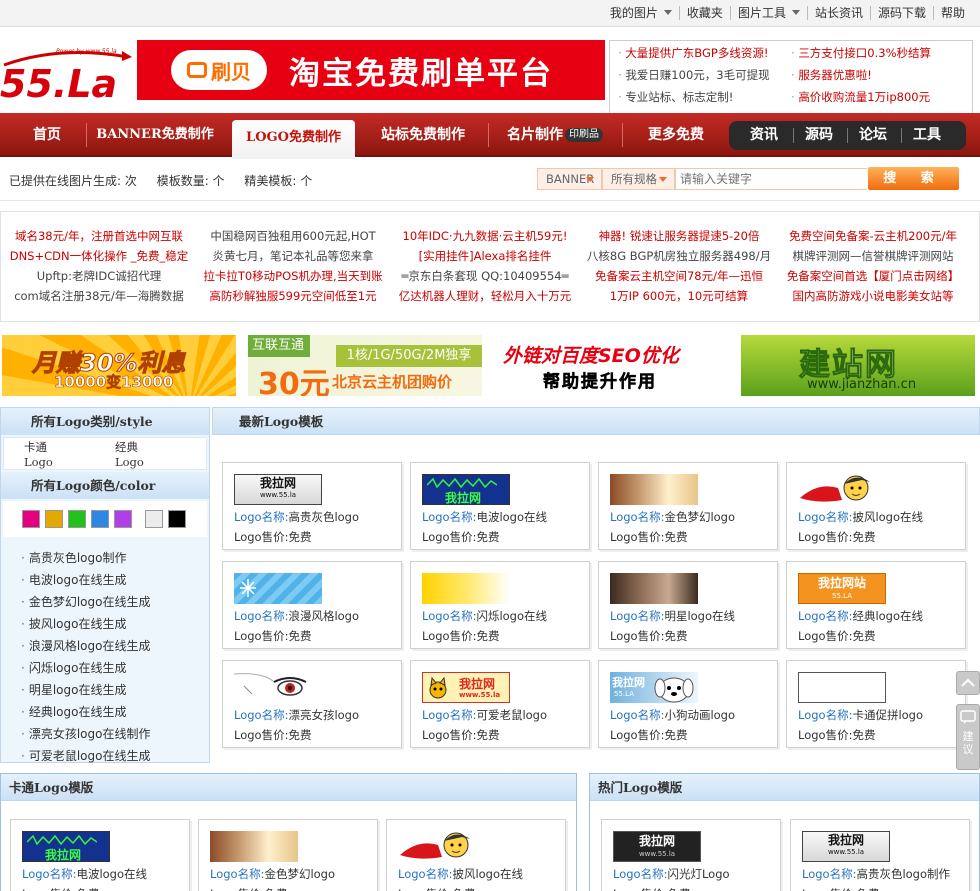 The width and height of the screenshot is (980, 891). I want to click on ad-jianzhan: 建站网 www.jianzhan.cn, so click(858, 365).